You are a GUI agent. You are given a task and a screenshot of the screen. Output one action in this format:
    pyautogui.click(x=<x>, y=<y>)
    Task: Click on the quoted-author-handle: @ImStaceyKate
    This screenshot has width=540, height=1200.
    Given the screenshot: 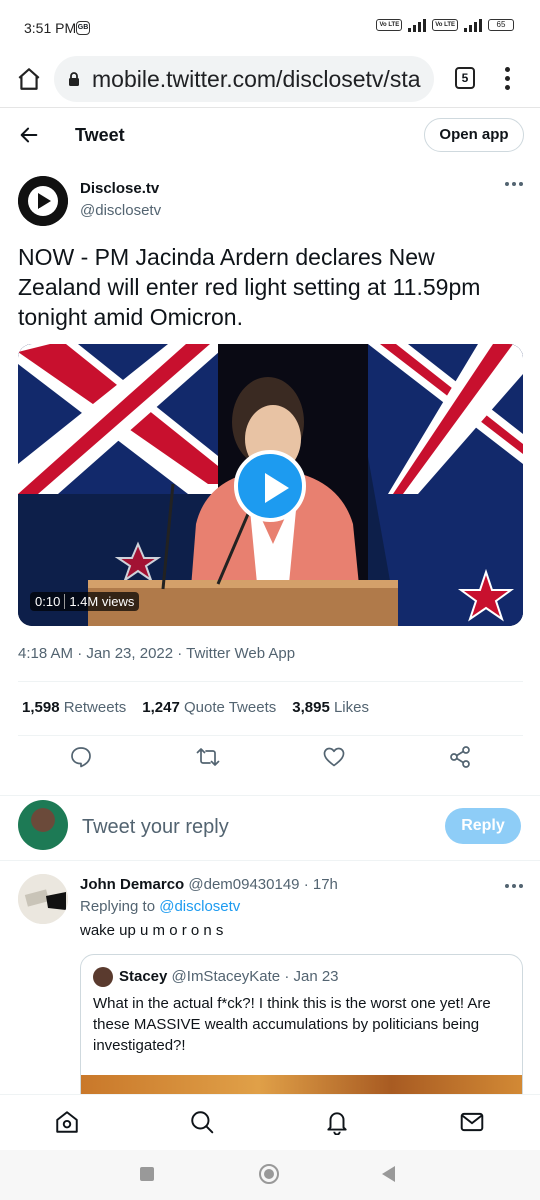 What is the action you would take?
    pyautogui.click(x=226, y=976)
    